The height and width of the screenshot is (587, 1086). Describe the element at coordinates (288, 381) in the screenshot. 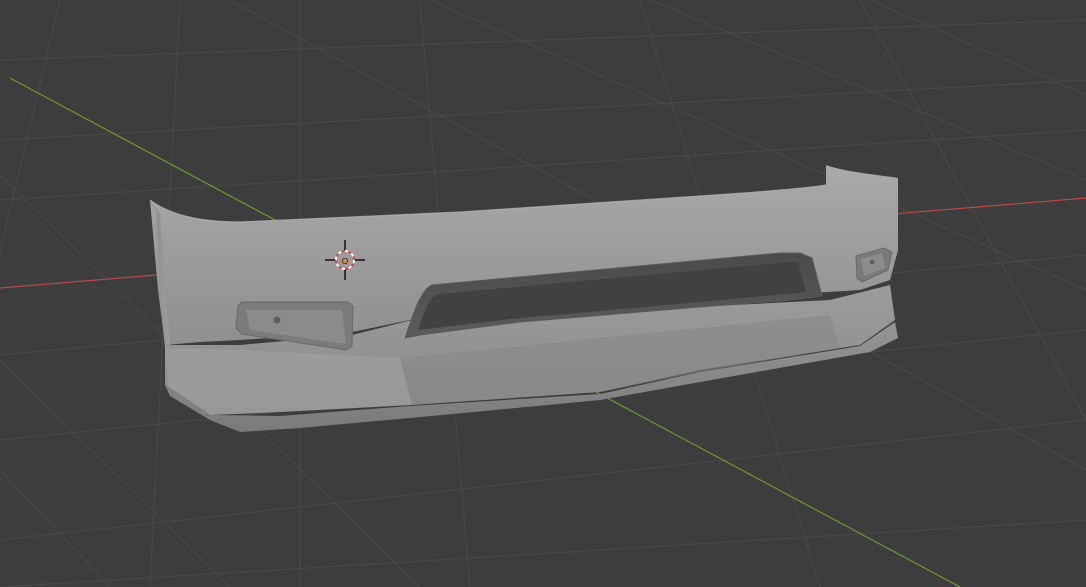

I see `bumper-left-corner` at that location.